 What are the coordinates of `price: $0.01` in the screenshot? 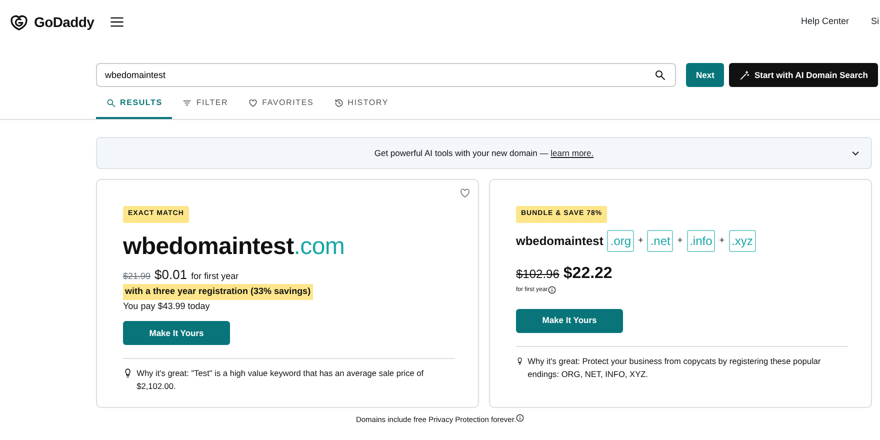 It's located at (171, 275).